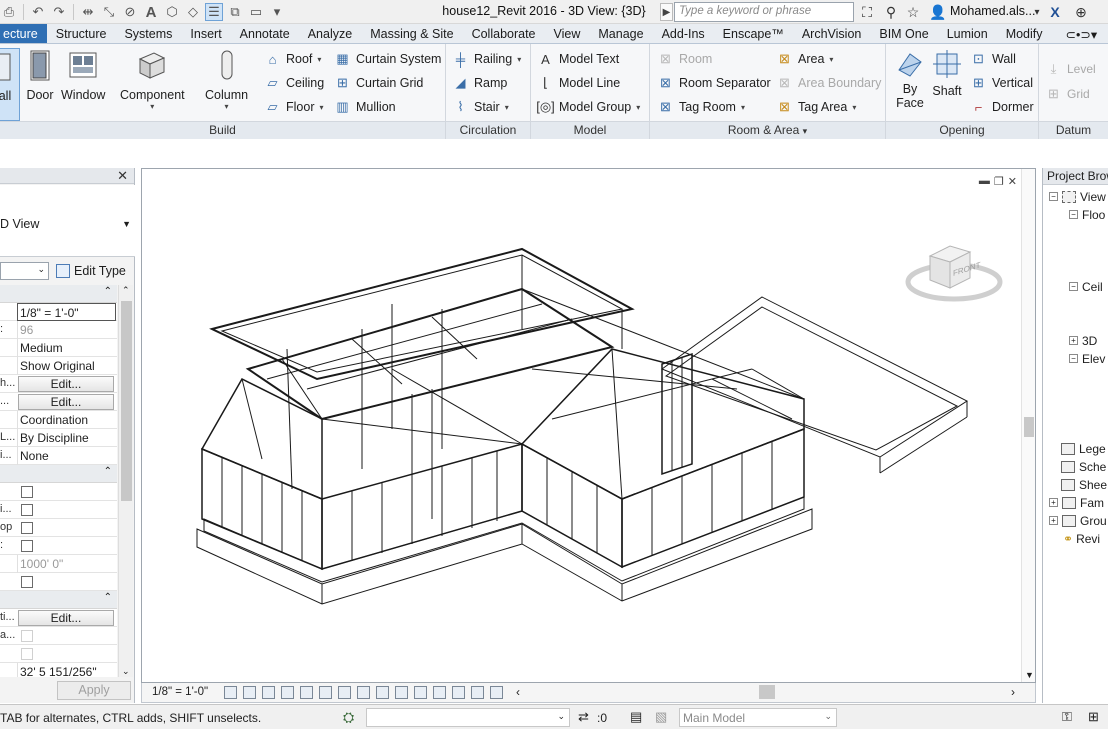  Describe the element at coordinates (344, 692) in the screenshot. I see `crop-region-icon` at that location.